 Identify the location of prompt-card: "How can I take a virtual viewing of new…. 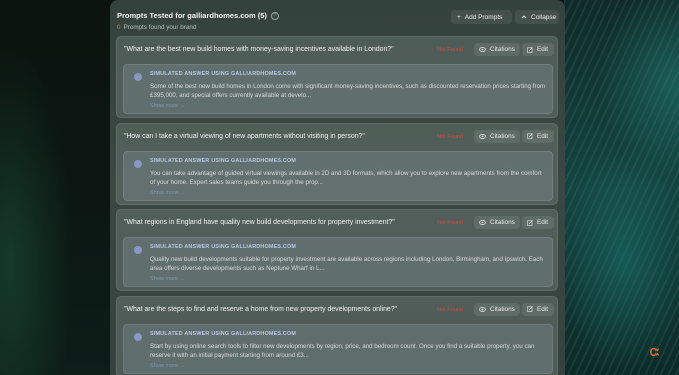
(337, 163).